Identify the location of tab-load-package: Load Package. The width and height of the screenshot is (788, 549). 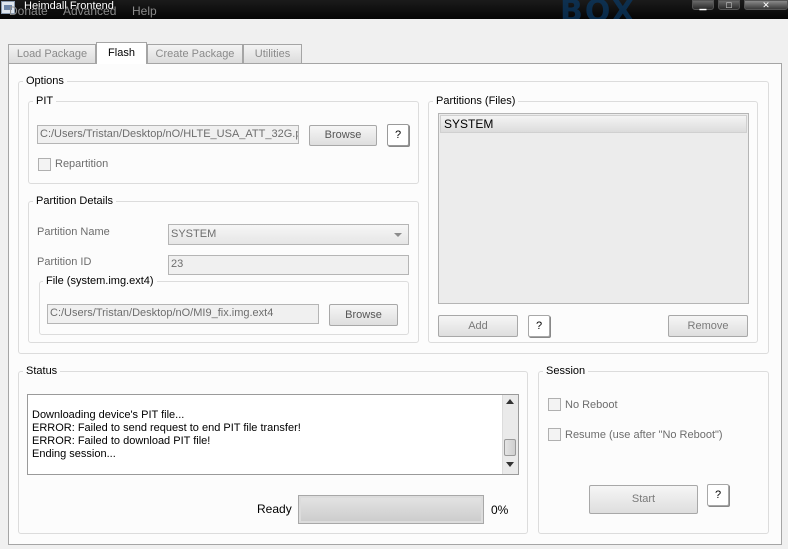
(52, 53).